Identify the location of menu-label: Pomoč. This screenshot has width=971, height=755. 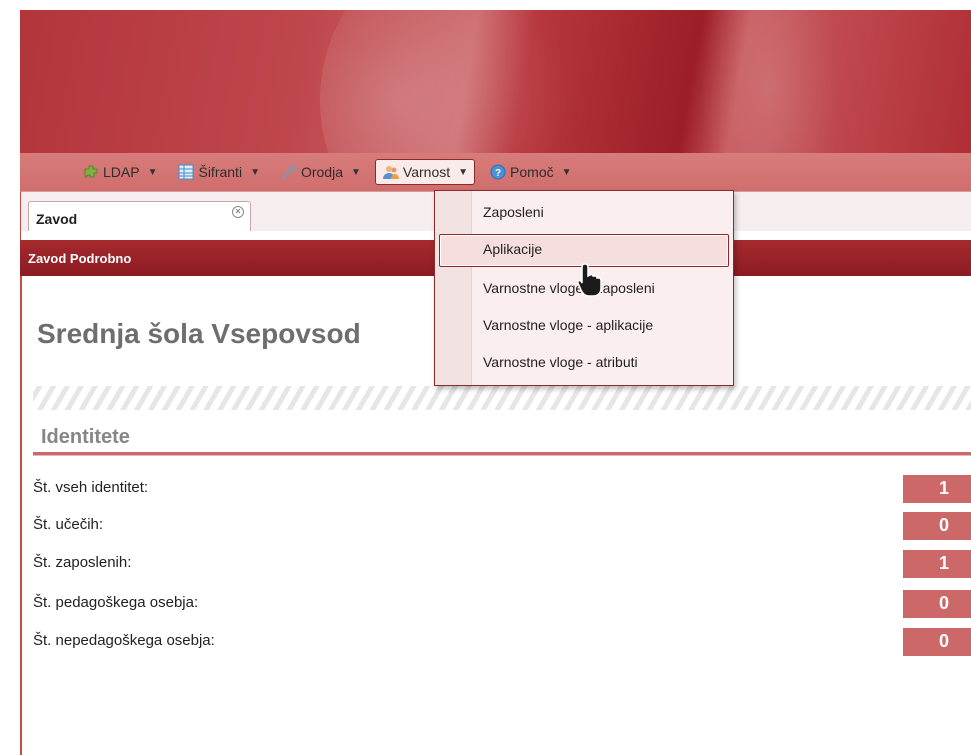
(532, 172).